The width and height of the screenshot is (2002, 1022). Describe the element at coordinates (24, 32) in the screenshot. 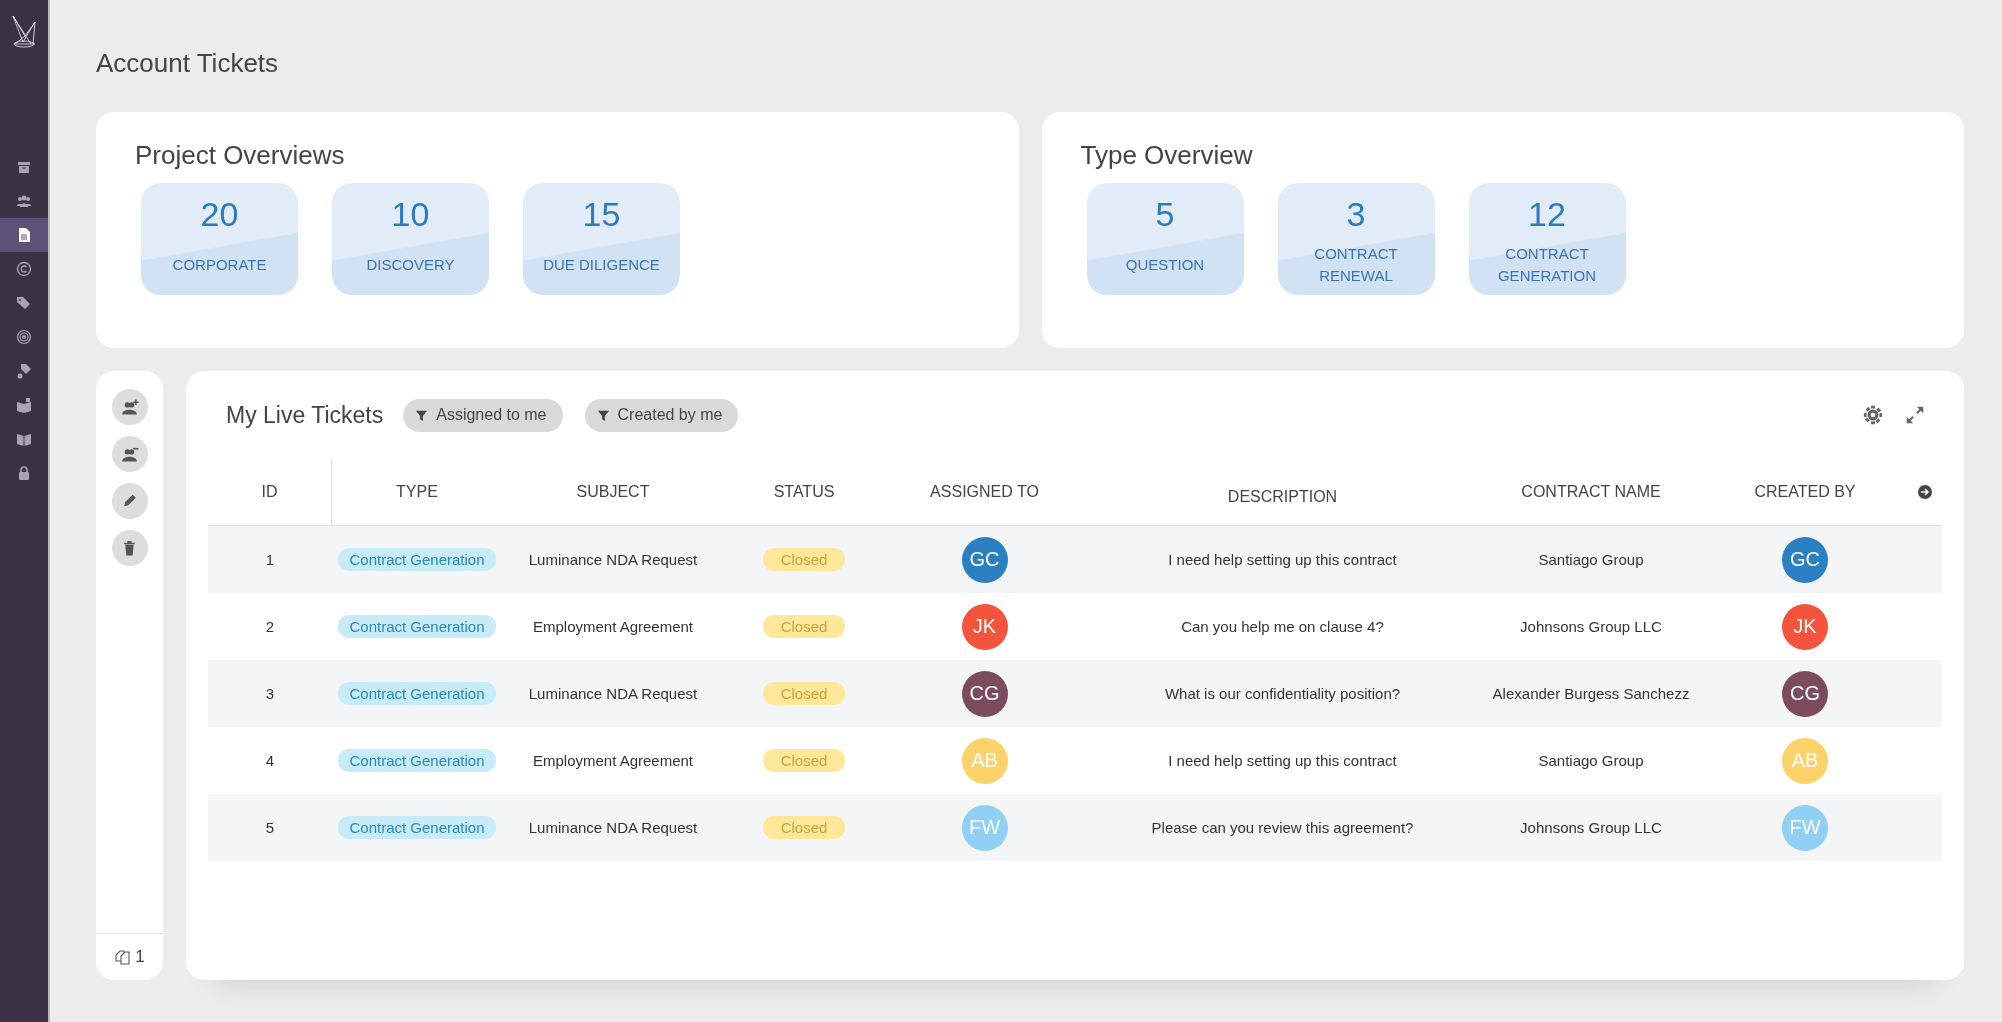

I see `logo-icon` at that location.